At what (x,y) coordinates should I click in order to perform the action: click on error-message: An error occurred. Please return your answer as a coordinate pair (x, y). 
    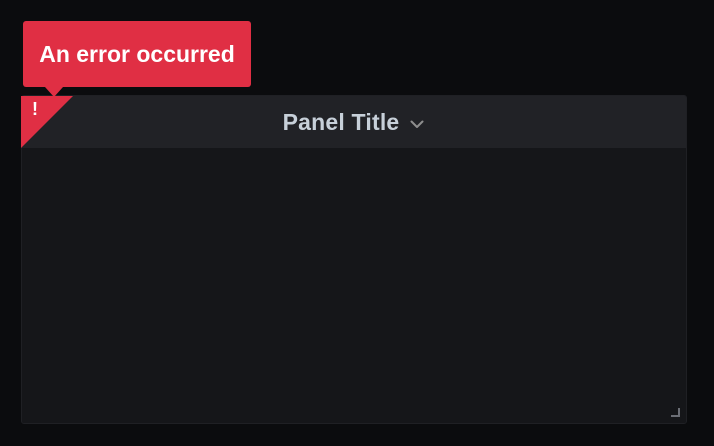
    Looking at the image, I should click on (137, 53).